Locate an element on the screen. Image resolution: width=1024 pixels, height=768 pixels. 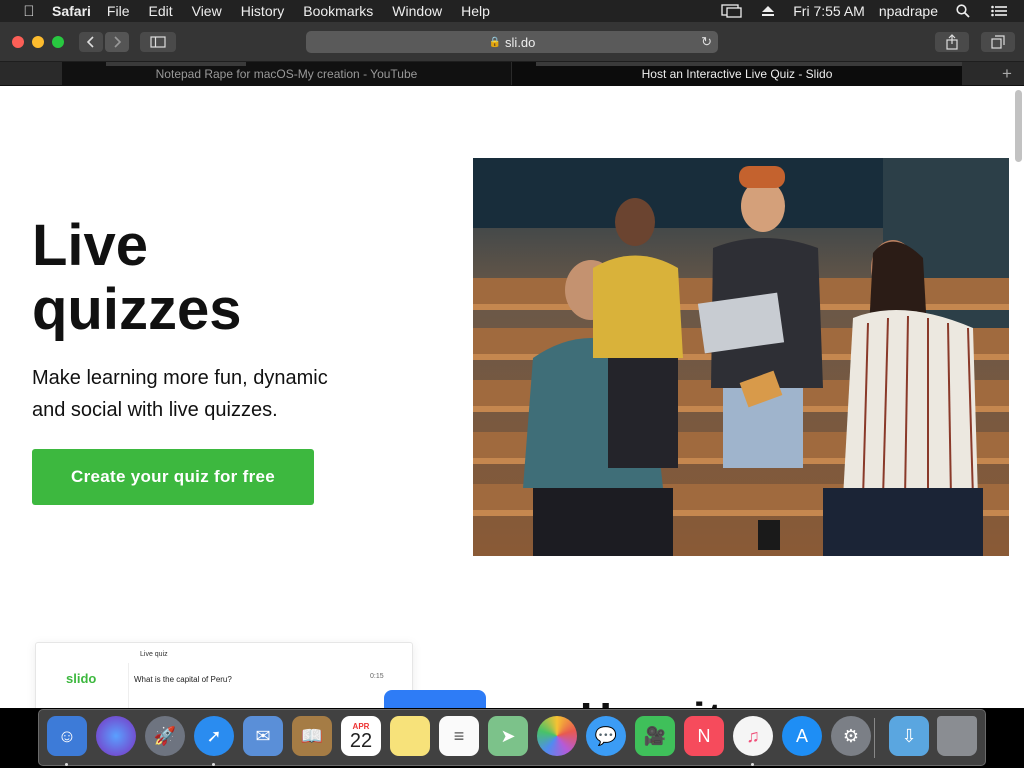
browser-toolbar: 🔒 sli.do ↻ is located at coordinates (512, 42).